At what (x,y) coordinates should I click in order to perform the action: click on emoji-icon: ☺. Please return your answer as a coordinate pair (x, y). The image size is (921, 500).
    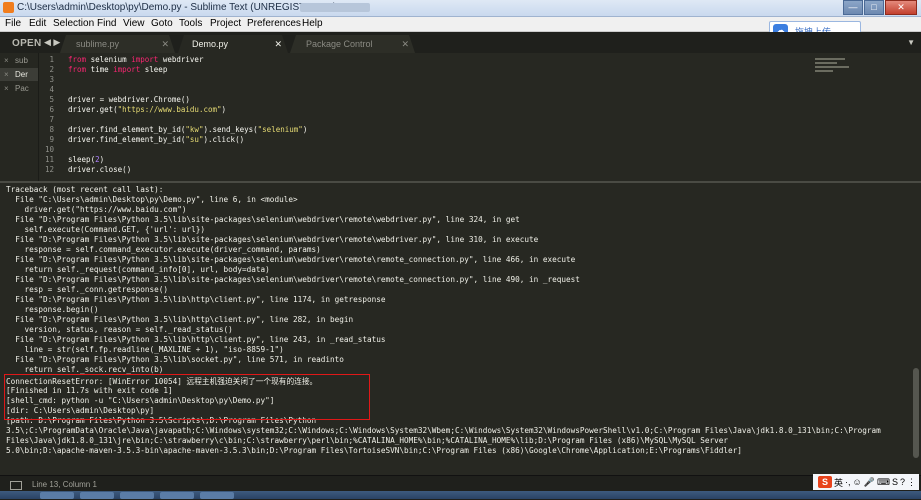
    Looking at the image, I should click on (857, 482).